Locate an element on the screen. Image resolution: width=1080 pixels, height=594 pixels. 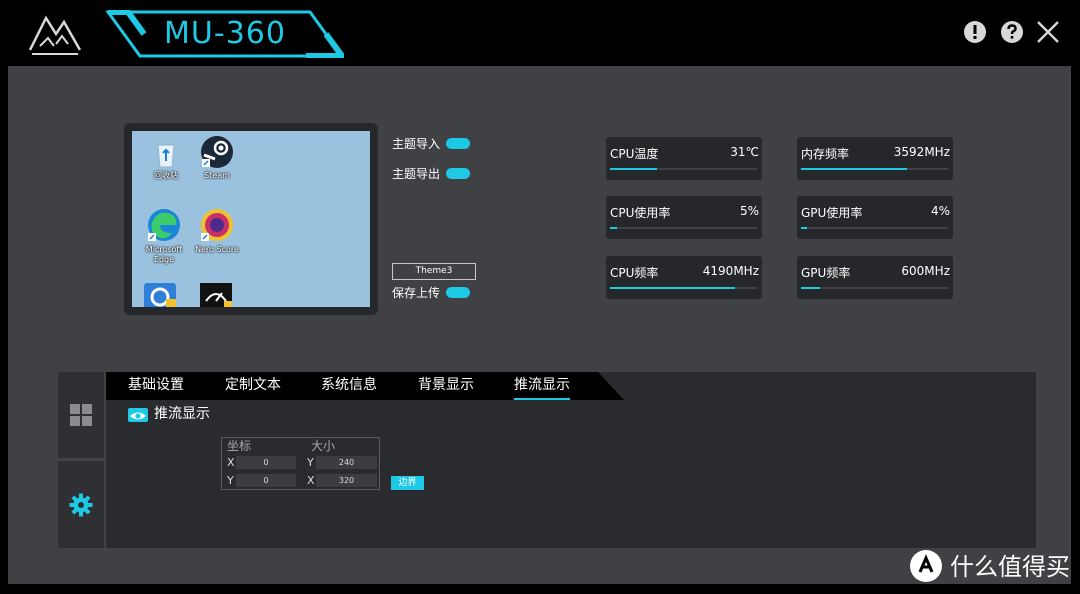
coord-y-axis-label: Y is located at coordinates (230, 480).